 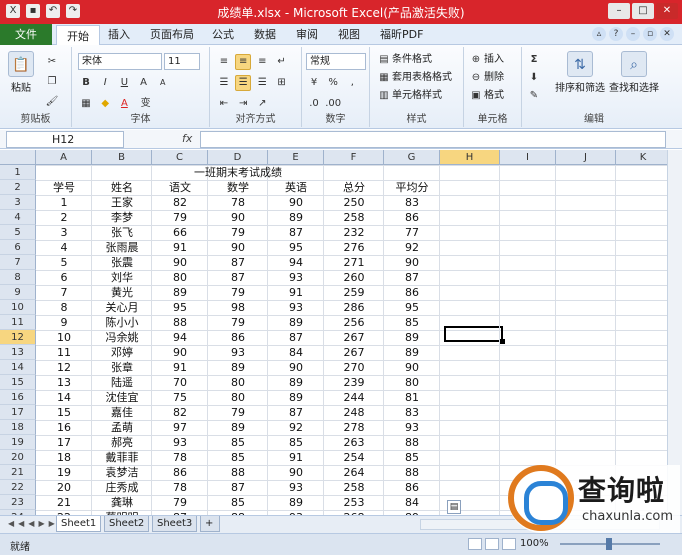 What do you see at coordinates (180, 397) in the screenshot?
I see `data-cell: 75` at bounding box center [180, 397].